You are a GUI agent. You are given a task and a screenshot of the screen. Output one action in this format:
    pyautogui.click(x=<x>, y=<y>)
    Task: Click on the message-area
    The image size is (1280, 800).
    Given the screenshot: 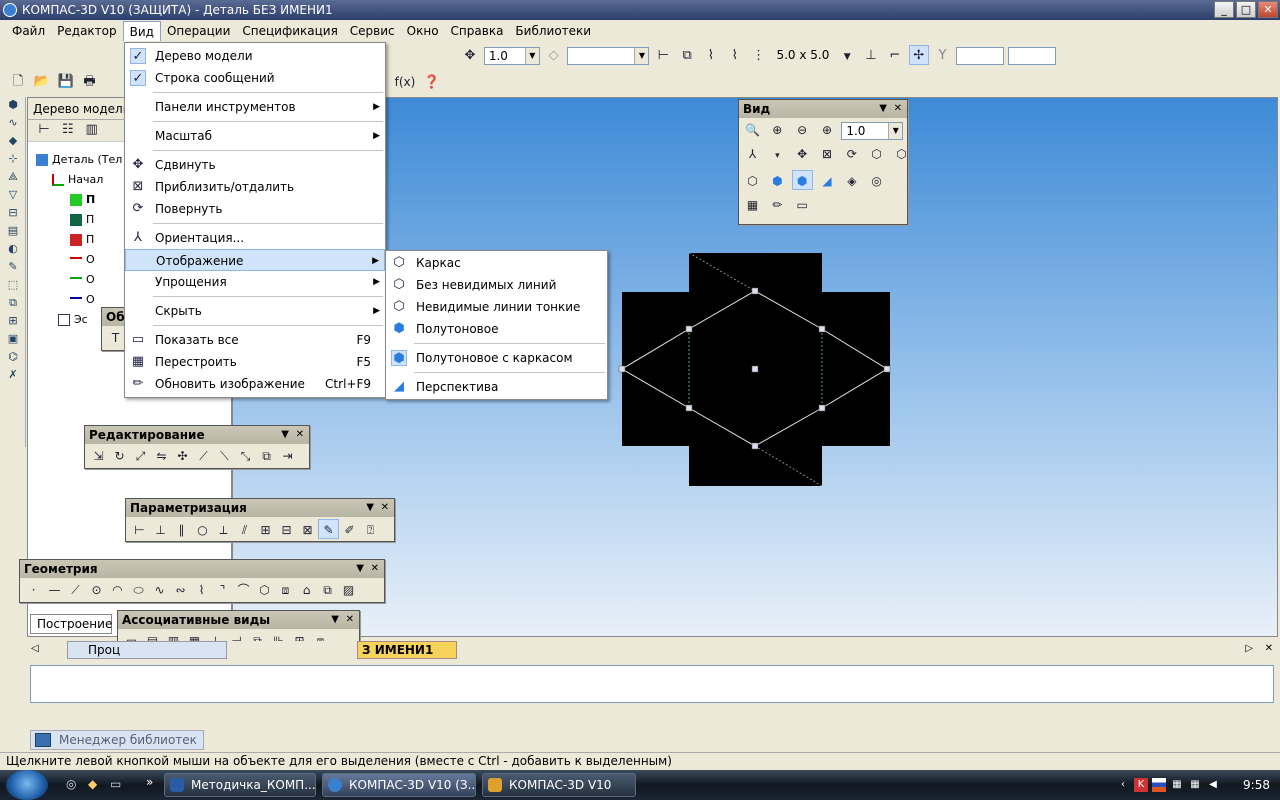 What is the action you would take?
    pyautogui.click(x=652, y=684)
    